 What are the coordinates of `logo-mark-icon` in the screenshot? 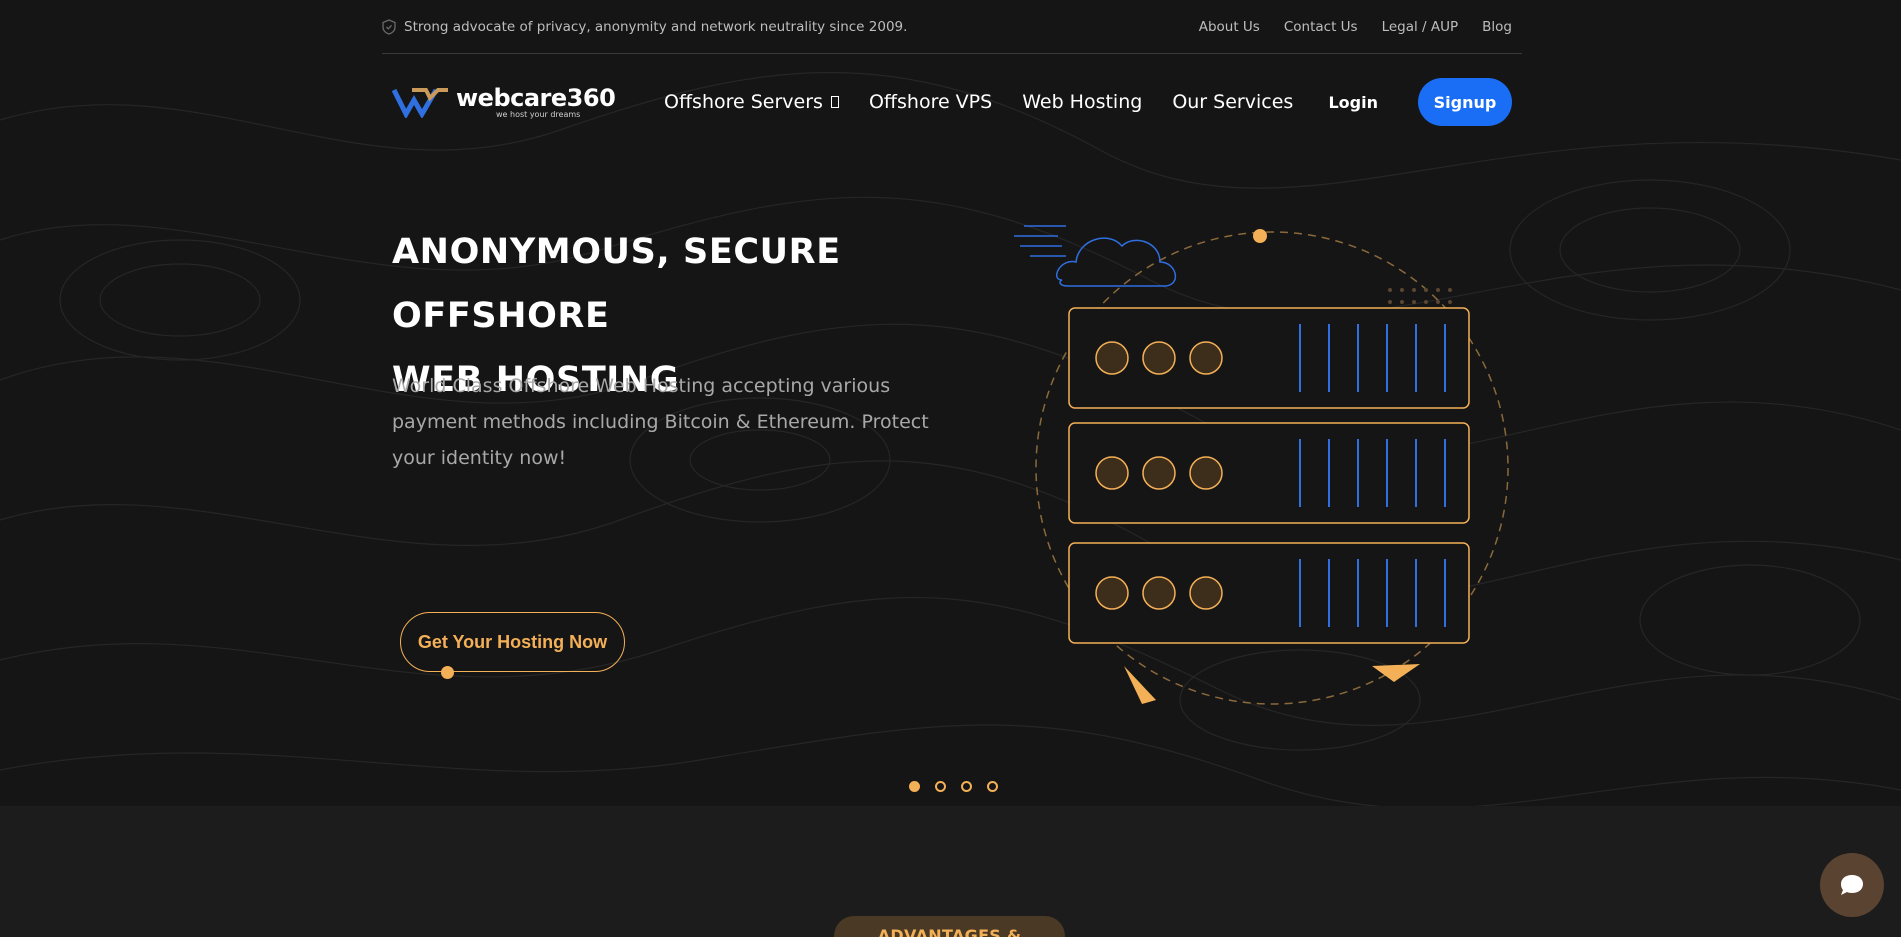 It's located at (420, 103).